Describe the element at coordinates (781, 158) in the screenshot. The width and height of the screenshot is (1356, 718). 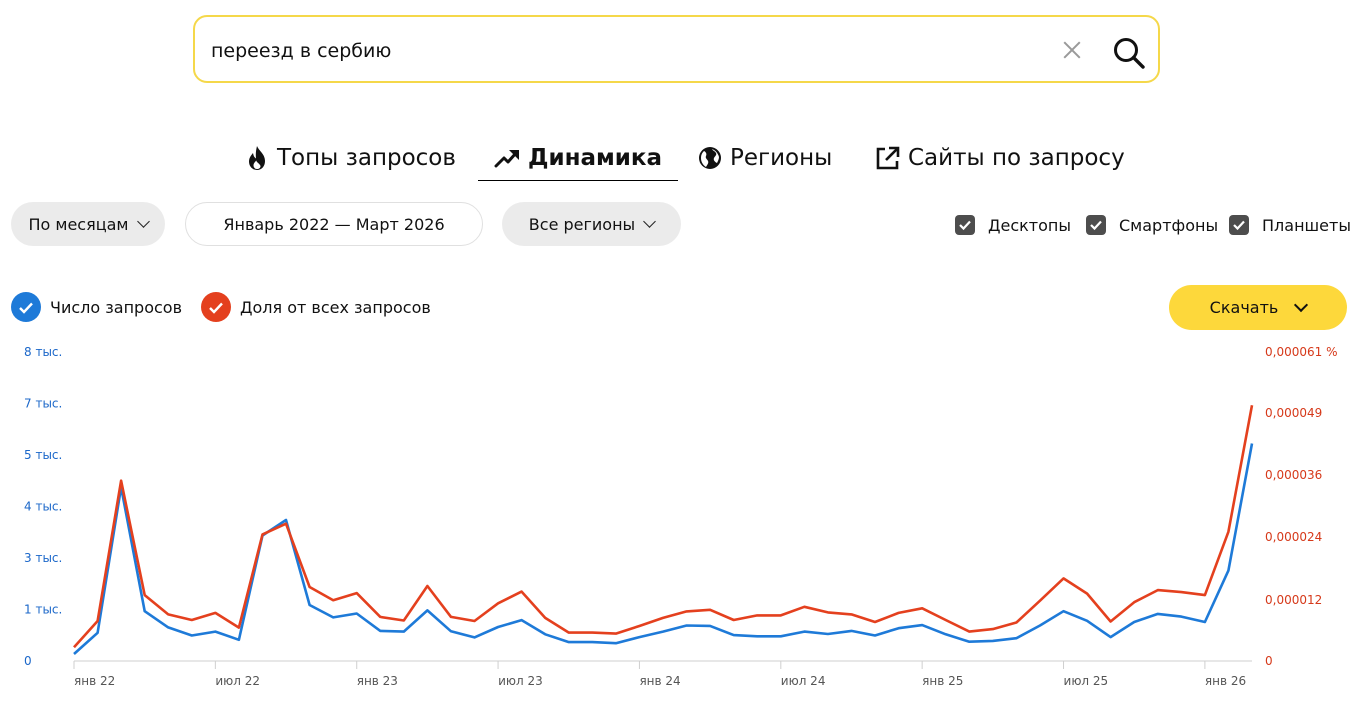
I see `tab-label: Регионы` at that location.